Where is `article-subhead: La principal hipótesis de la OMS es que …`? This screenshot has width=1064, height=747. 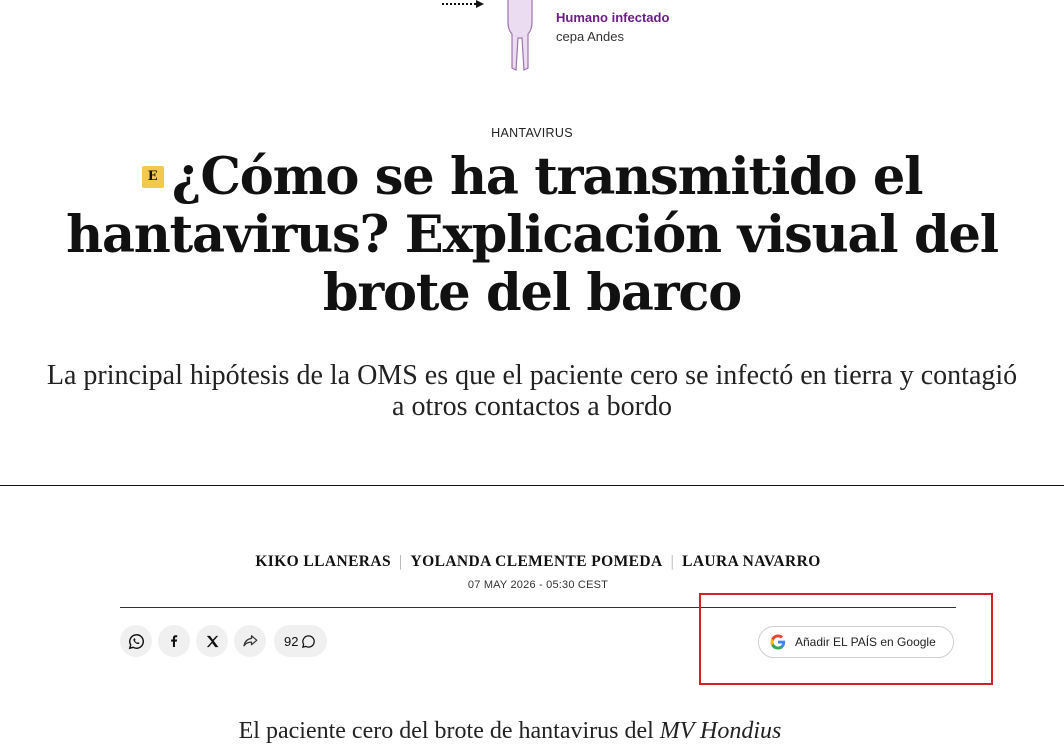 article-subhead: La principal hipótesis de la OMS es que … is located at coordinates (532, 391).